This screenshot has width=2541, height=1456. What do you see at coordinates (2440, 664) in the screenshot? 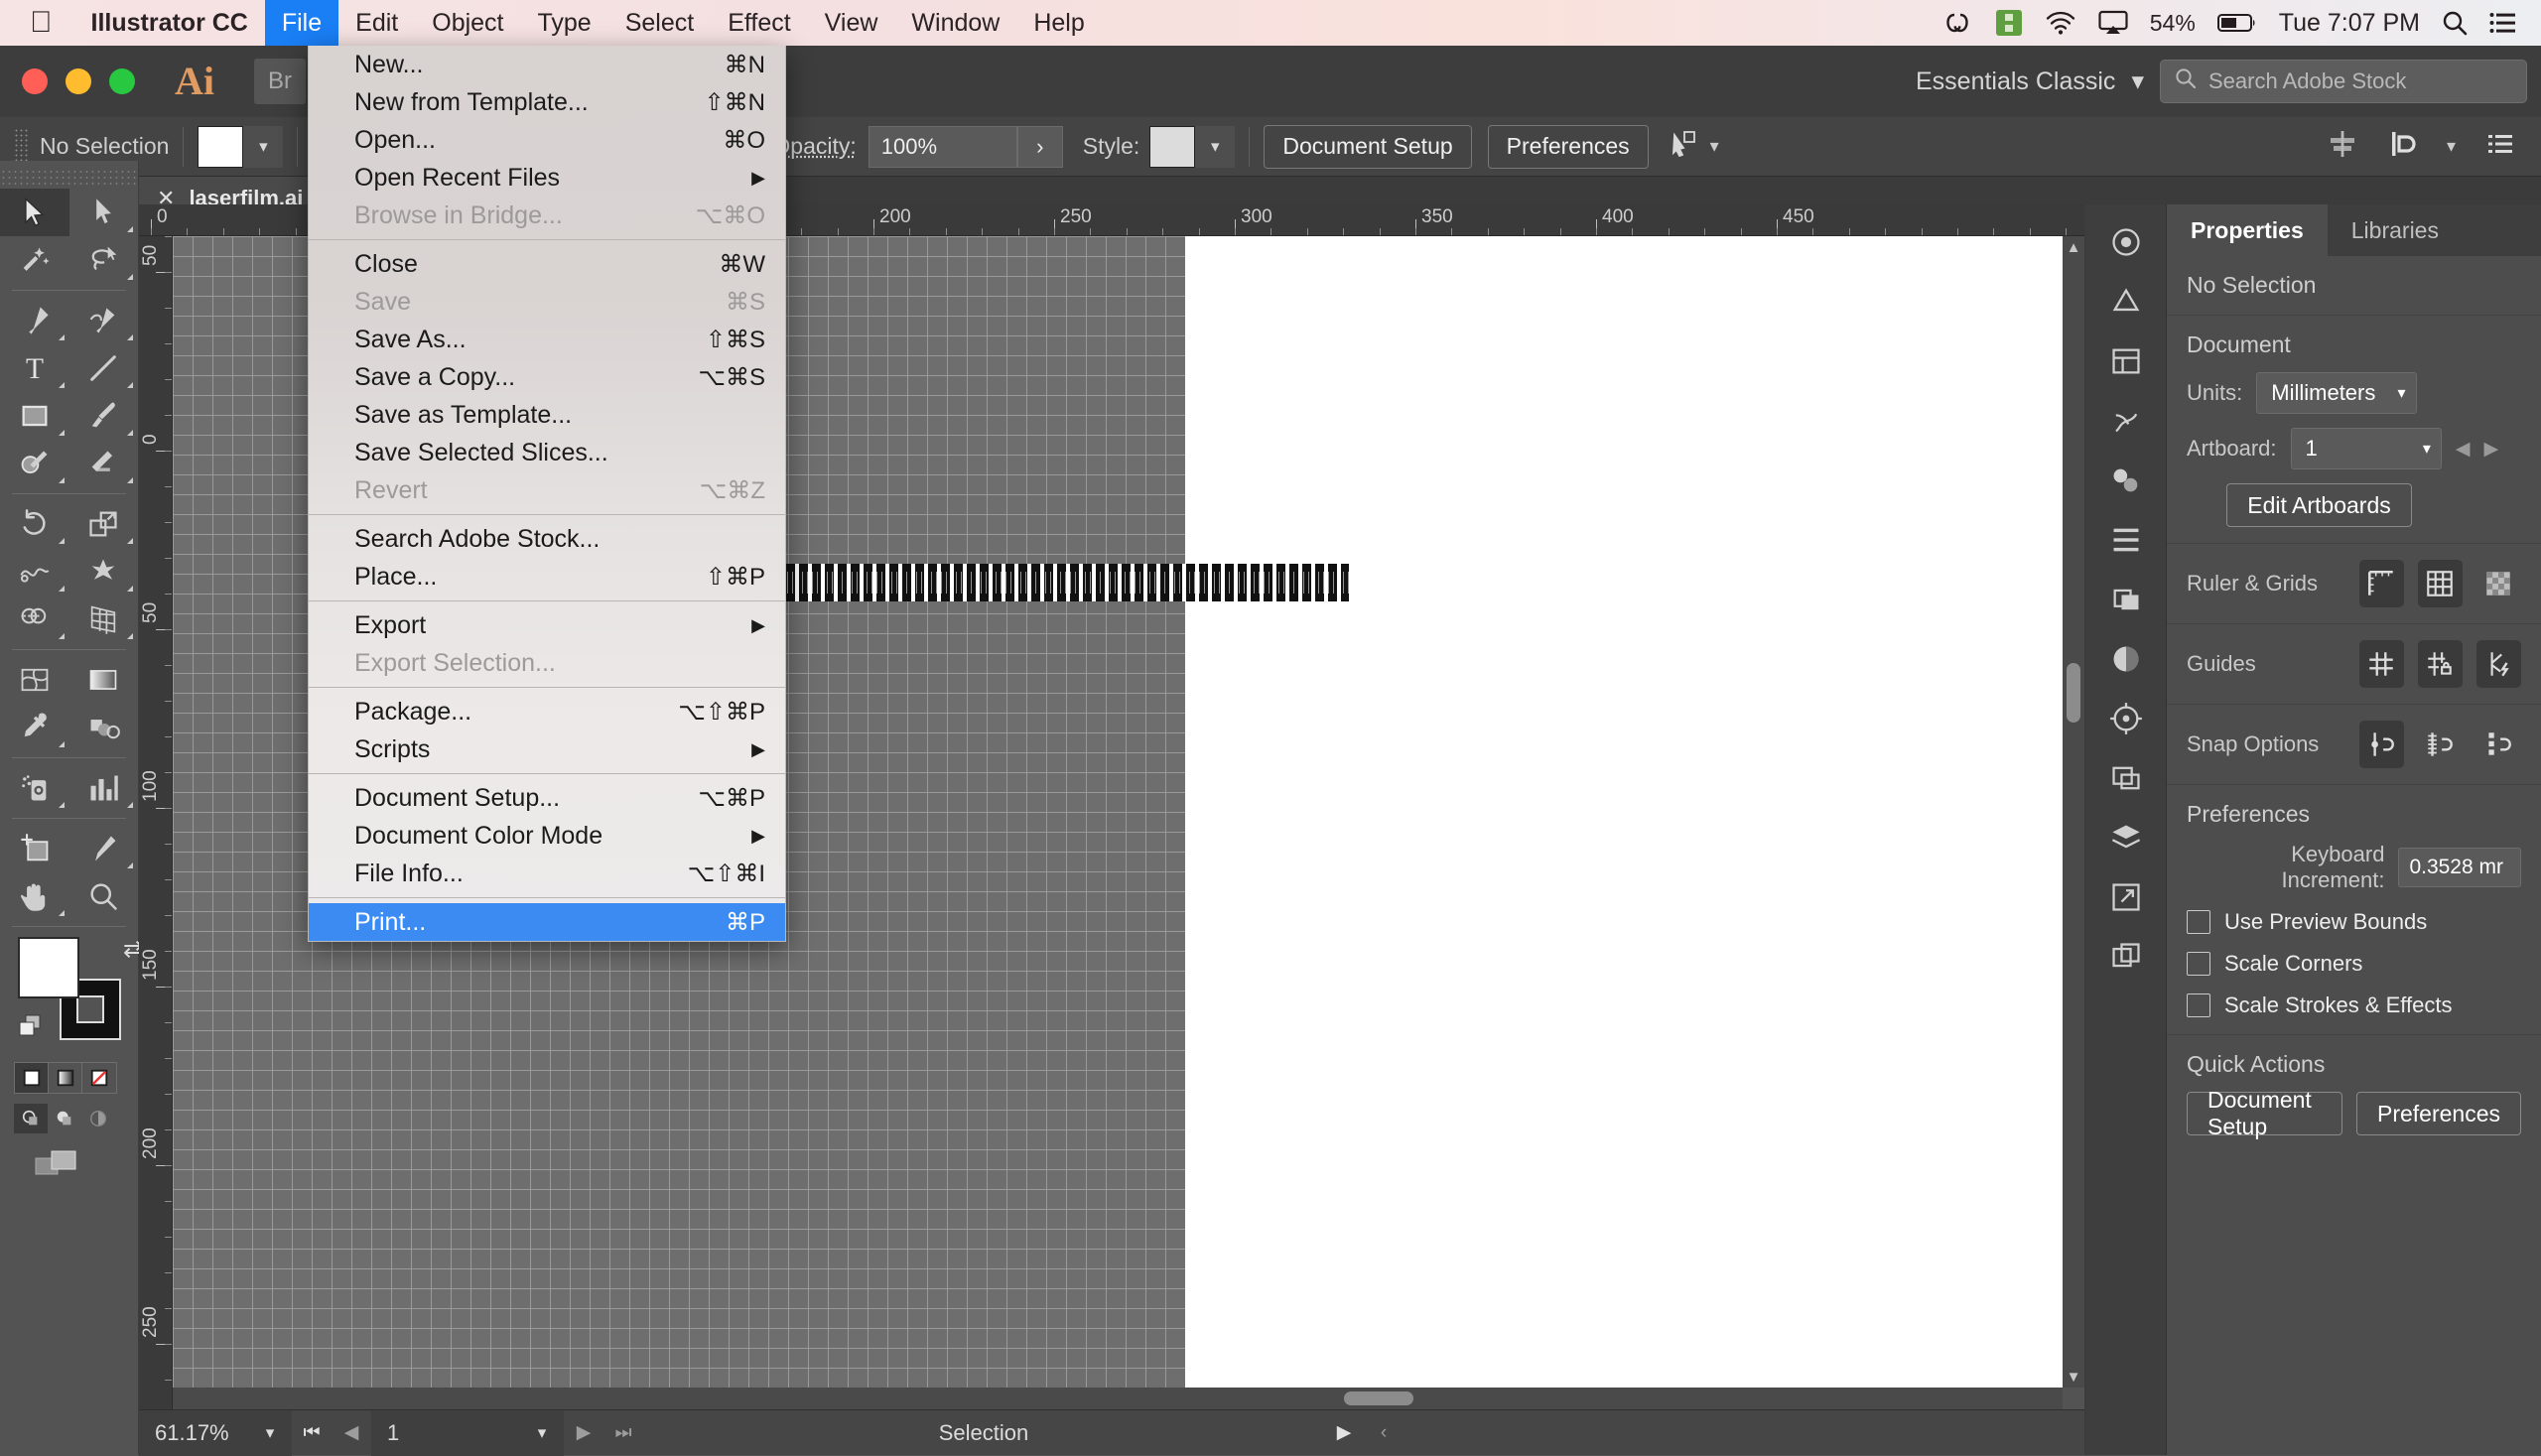
I see `lock-guides-icon` at bounding box center [2440, 664].